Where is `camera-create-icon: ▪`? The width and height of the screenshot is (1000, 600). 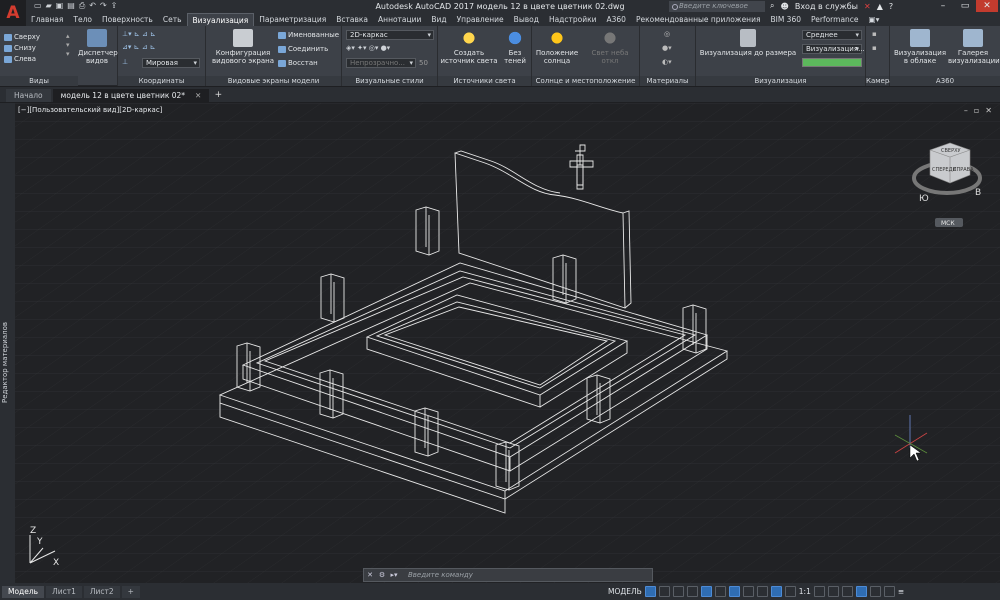 camera-create-icon: ▪ is located at coordinates (874, 48).